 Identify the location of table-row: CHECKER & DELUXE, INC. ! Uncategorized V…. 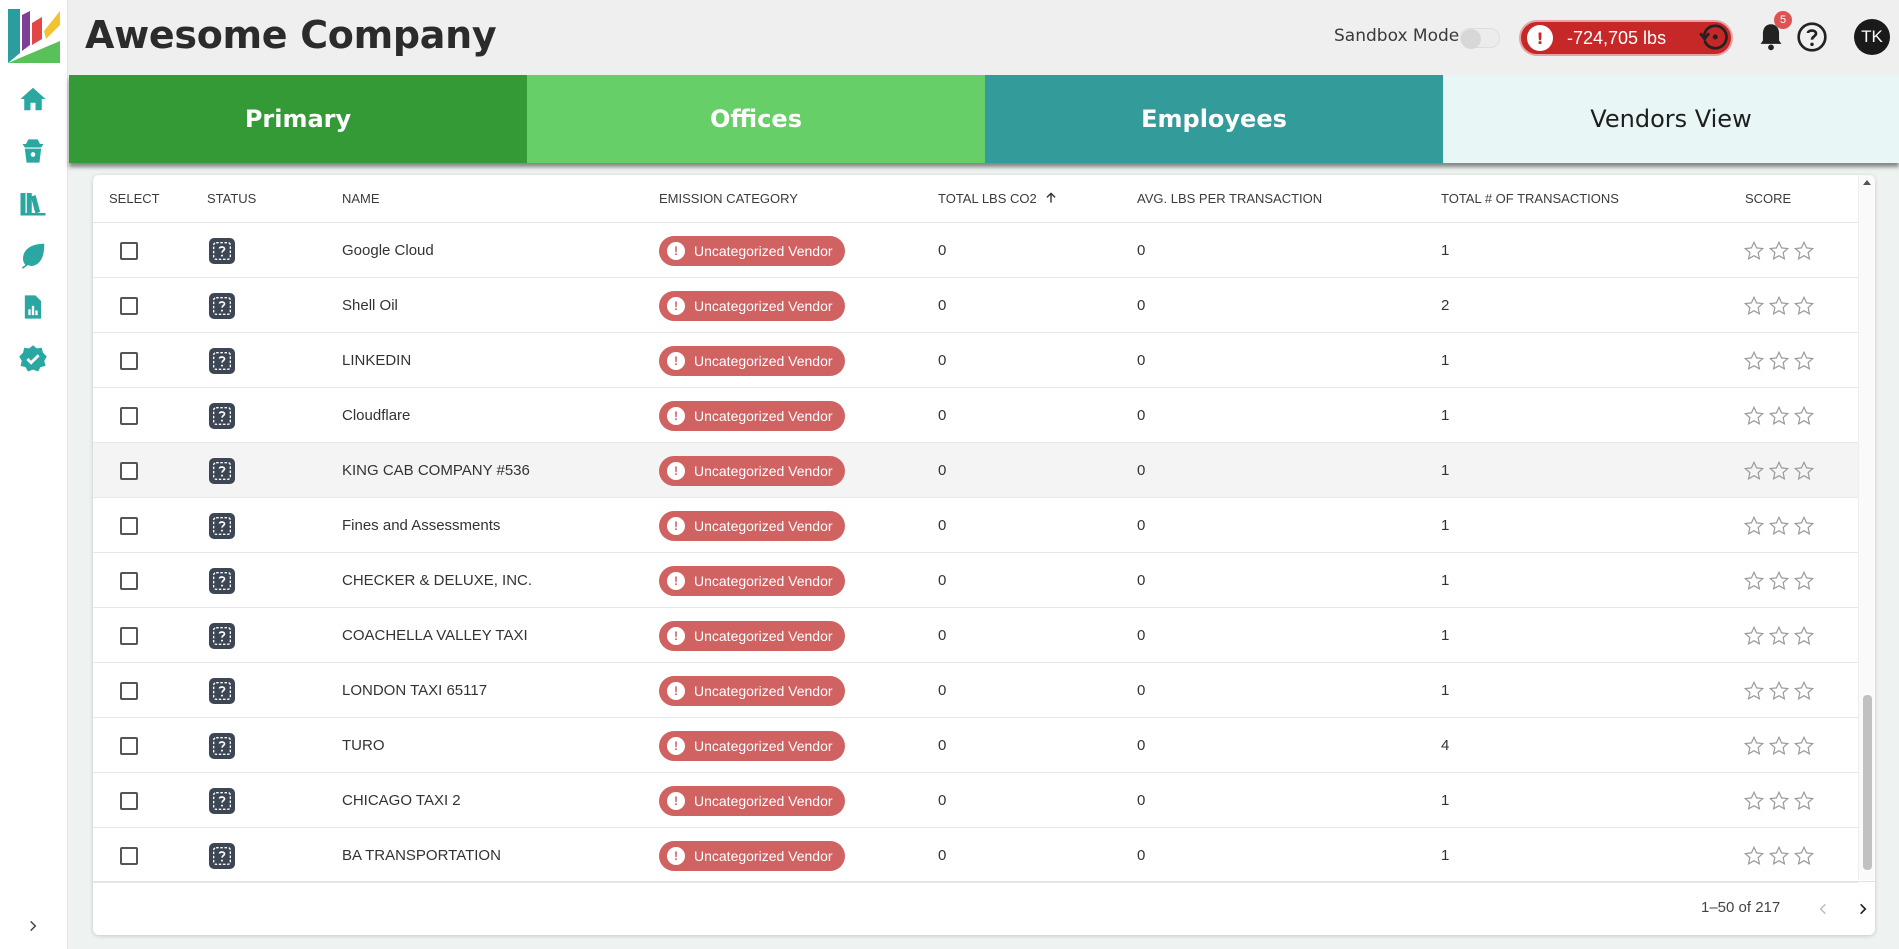
(975, 580).